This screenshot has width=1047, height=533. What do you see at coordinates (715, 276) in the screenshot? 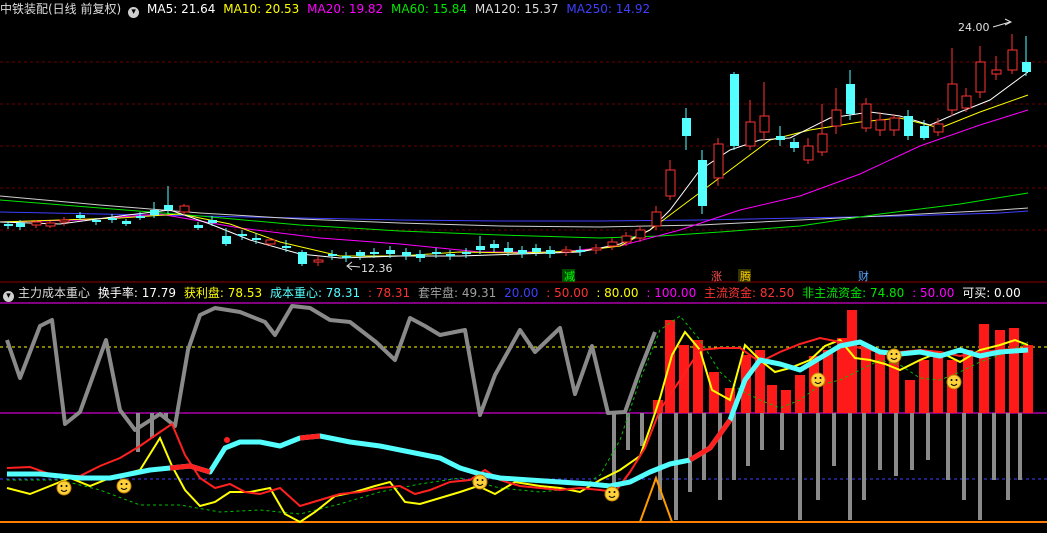
I see `signal-markers: 减 涨 腾 财` at bounding box center [715, 276].